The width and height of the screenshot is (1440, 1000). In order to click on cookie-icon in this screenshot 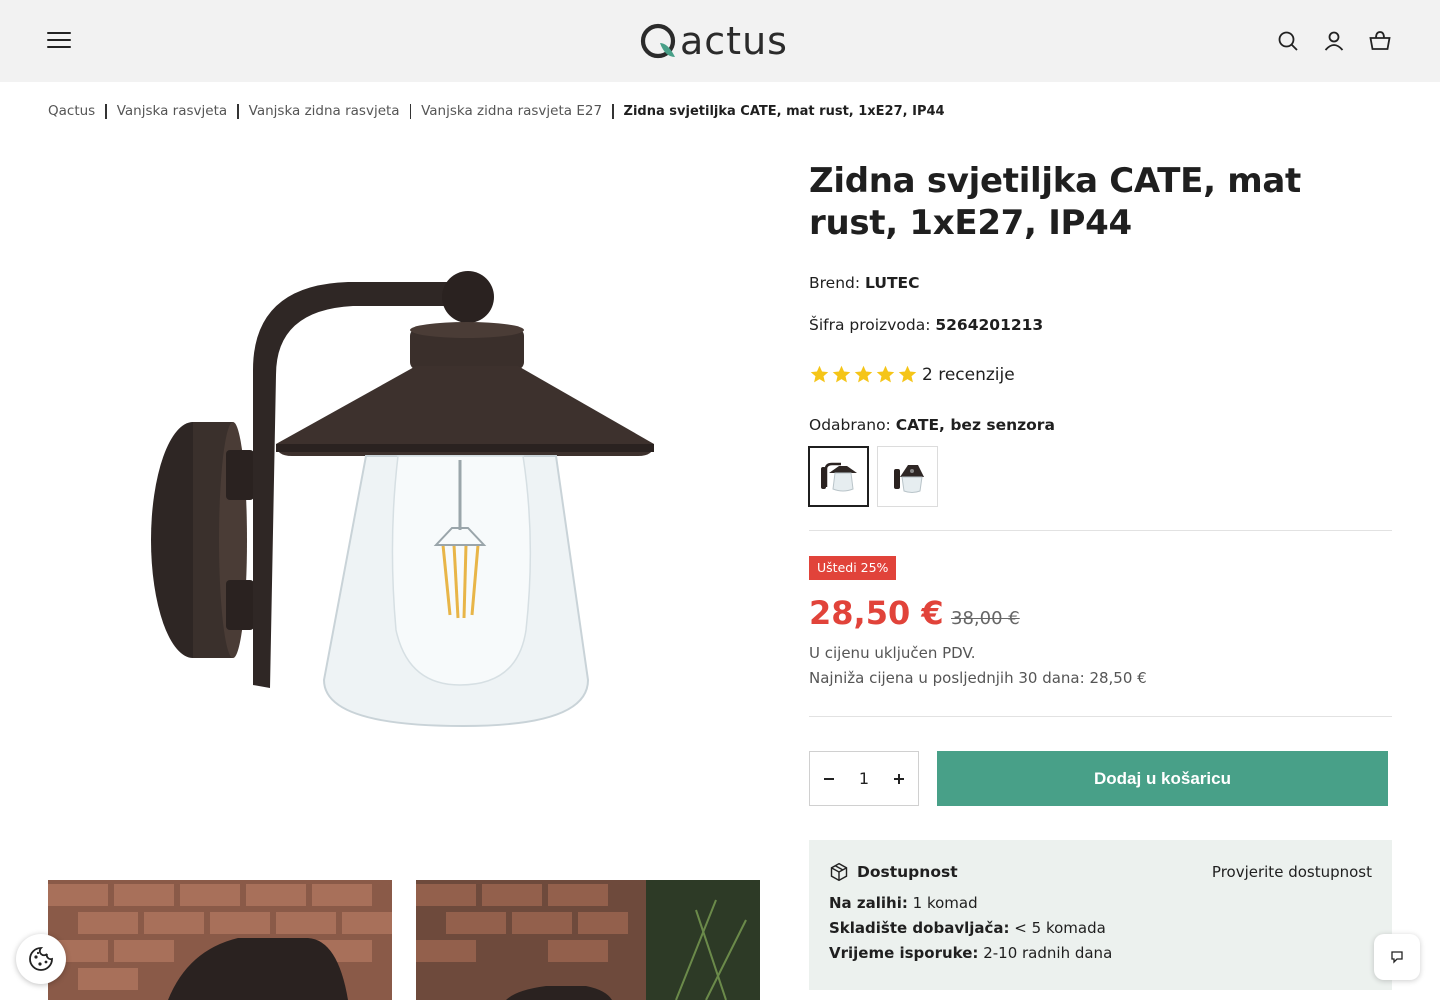, I will do `click(41, 959)`.